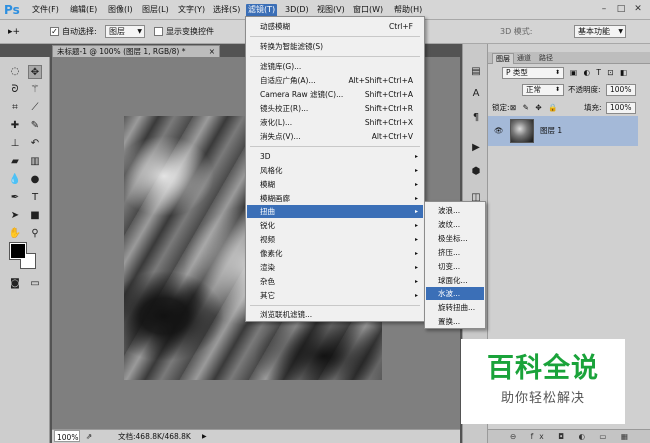  What do you see at coordinates (54, 31) in the screenshot?
I see `auto-select-checkbox: ✓` at bounding box center [54, 31].